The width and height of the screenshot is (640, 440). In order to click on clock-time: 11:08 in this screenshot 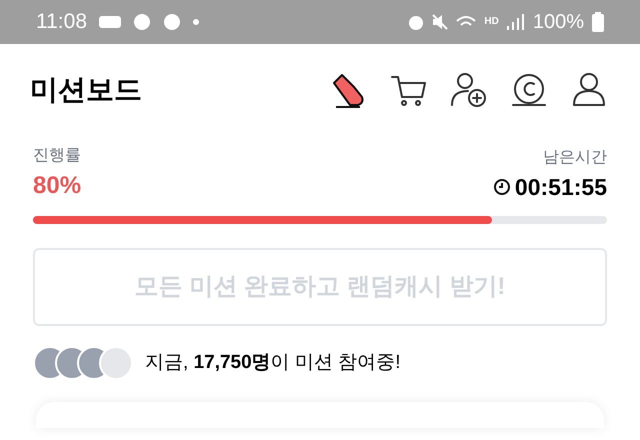, I will do `click(61, 22)`.